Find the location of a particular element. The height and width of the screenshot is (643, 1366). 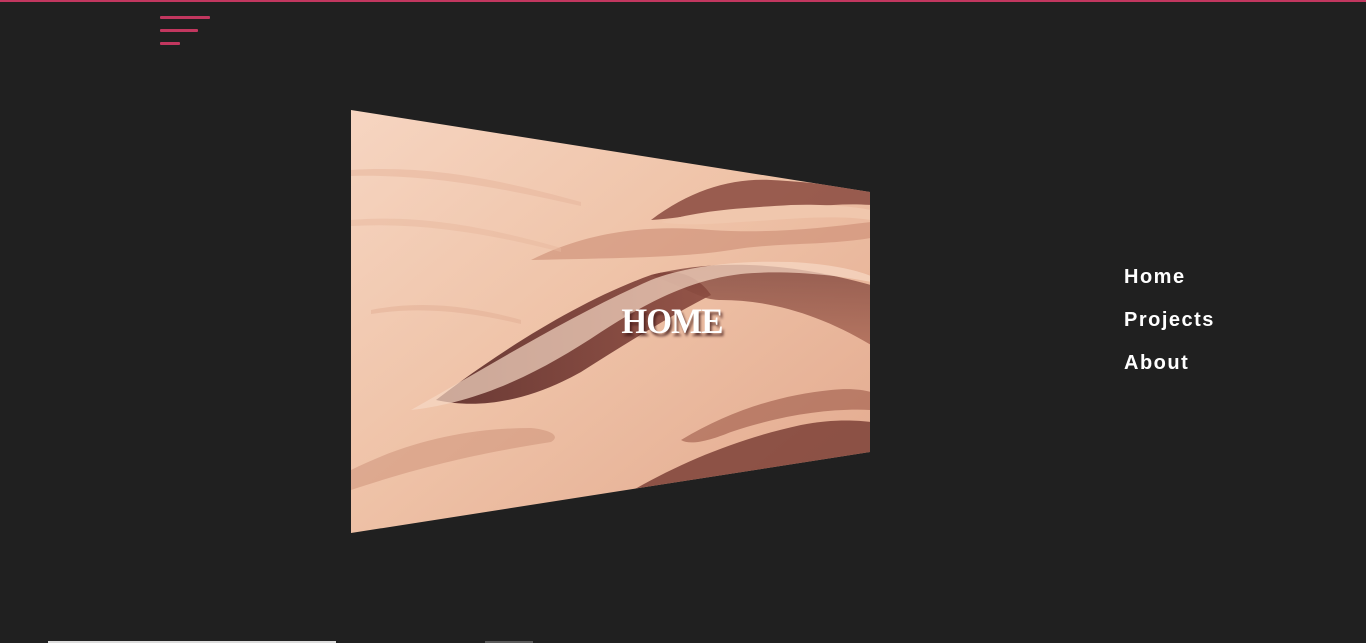

nav-link-about: About is located at coordinates (1194, 369).